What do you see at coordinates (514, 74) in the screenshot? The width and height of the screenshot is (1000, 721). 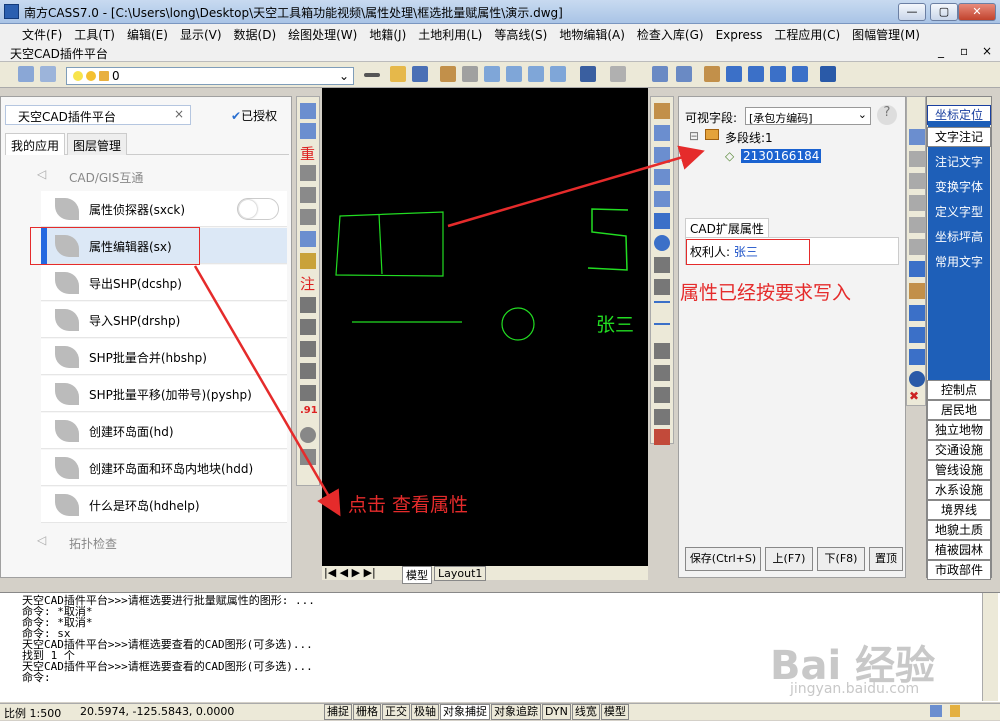 I see `zoom-window-icon` at bounding box center [514, 74].